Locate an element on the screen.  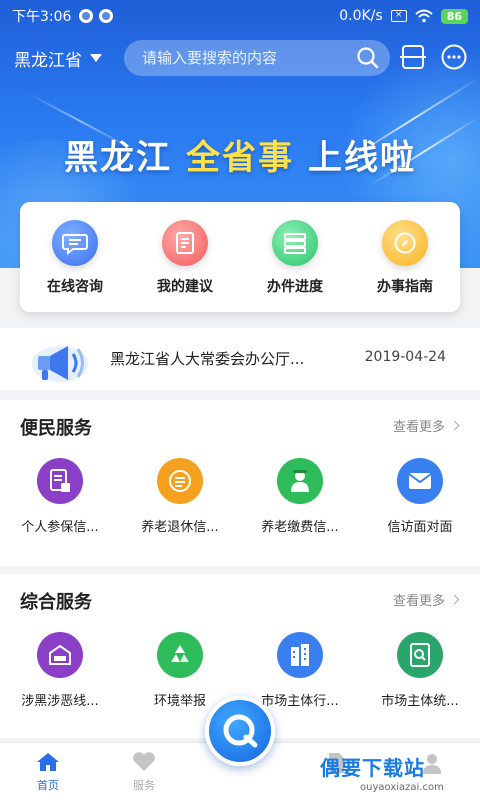
search-icon is located at coordinates (368, 58).